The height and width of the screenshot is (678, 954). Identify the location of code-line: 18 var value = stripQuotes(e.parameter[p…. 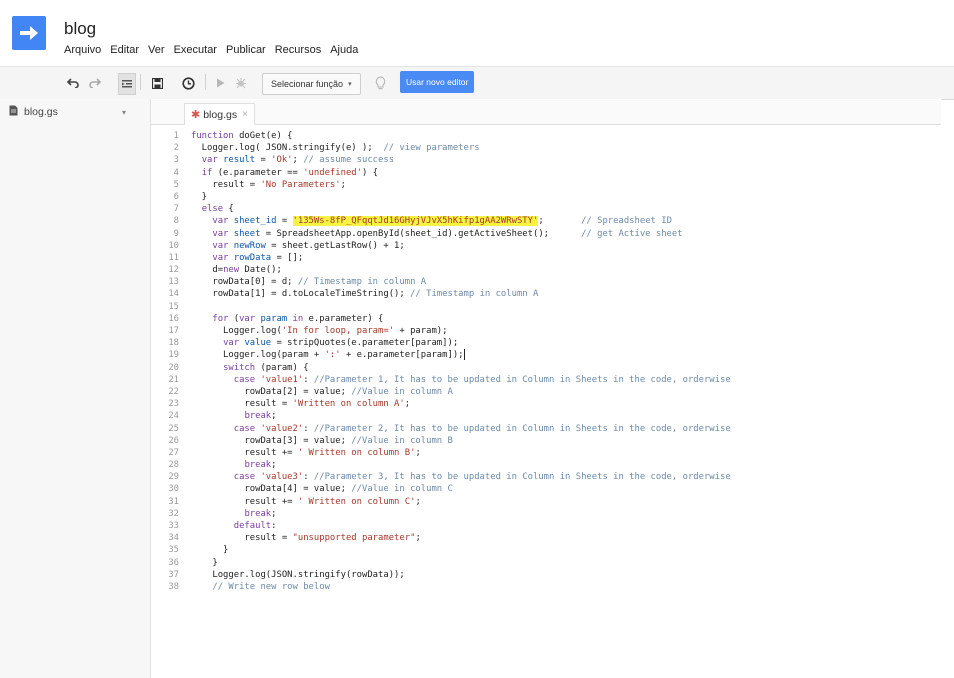
(546, 343).